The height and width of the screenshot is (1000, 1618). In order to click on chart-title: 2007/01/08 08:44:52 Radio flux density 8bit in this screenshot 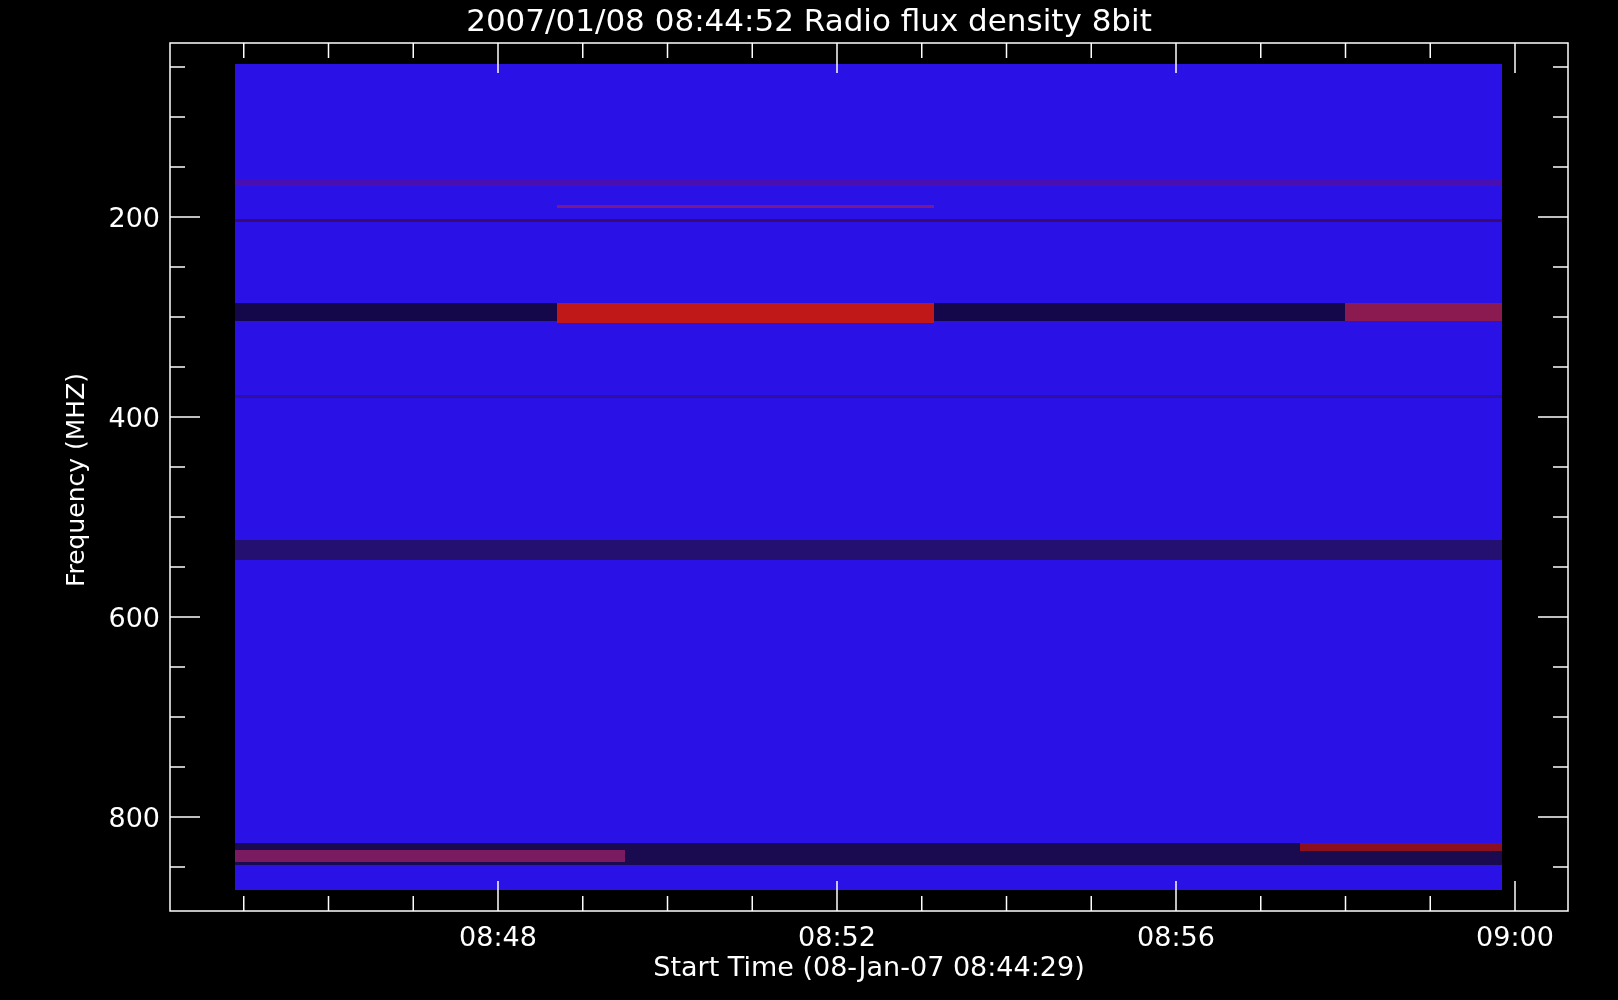, I will do `click(809, 20)`.